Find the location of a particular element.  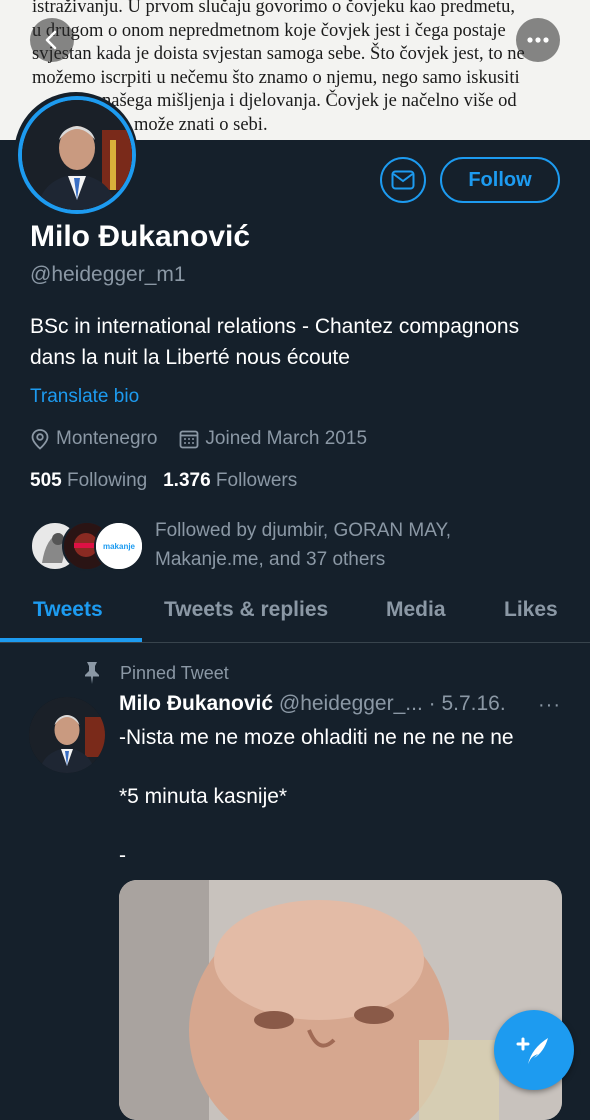

tab-likes: Likes is located at coordinates (531, 610).